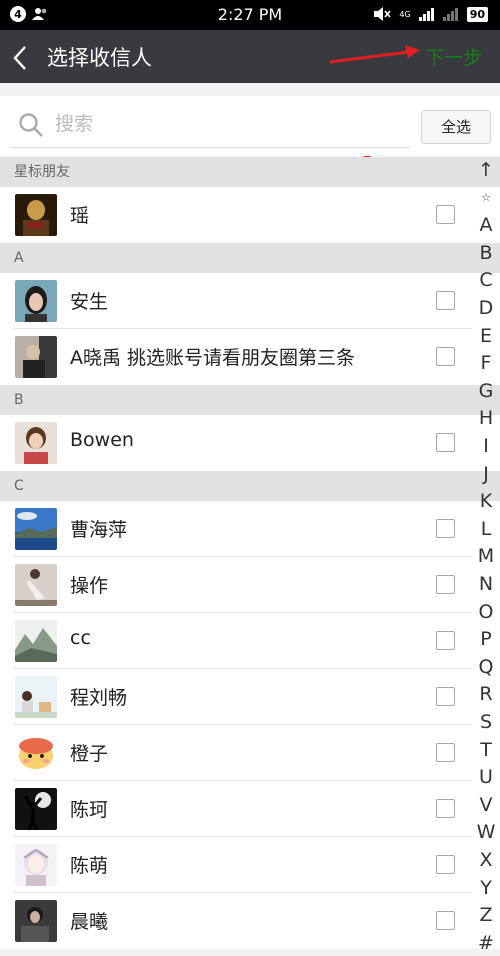 The height and width of the screenshot is (956, 500). What do you see at coordinates (486, 832) in the screenshot?
I see `index-letter: W` at bounding box center [486, 832].